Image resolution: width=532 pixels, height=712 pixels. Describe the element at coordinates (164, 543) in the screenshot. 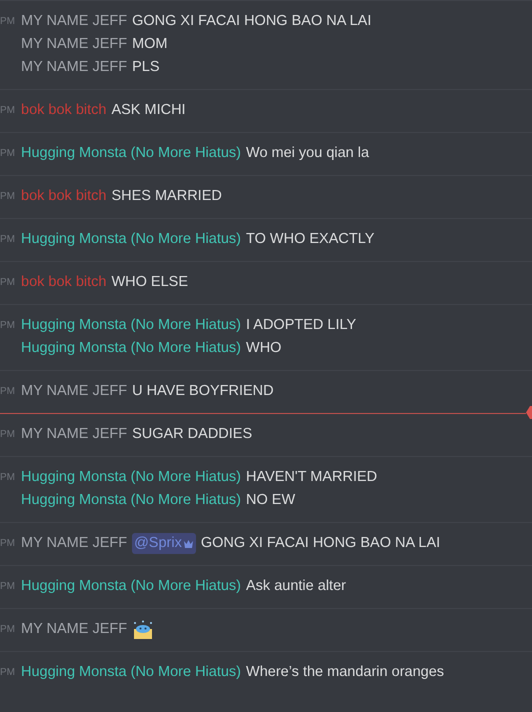

I see `user-mention: @Sprix` at that location.